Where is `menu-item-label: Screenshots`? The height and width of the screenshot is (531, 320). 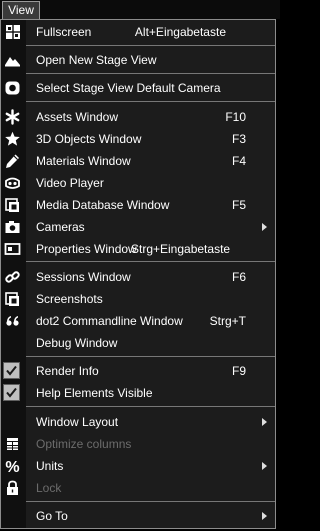 menu-item-label: Screenshots is located at coordinates (69, 299).